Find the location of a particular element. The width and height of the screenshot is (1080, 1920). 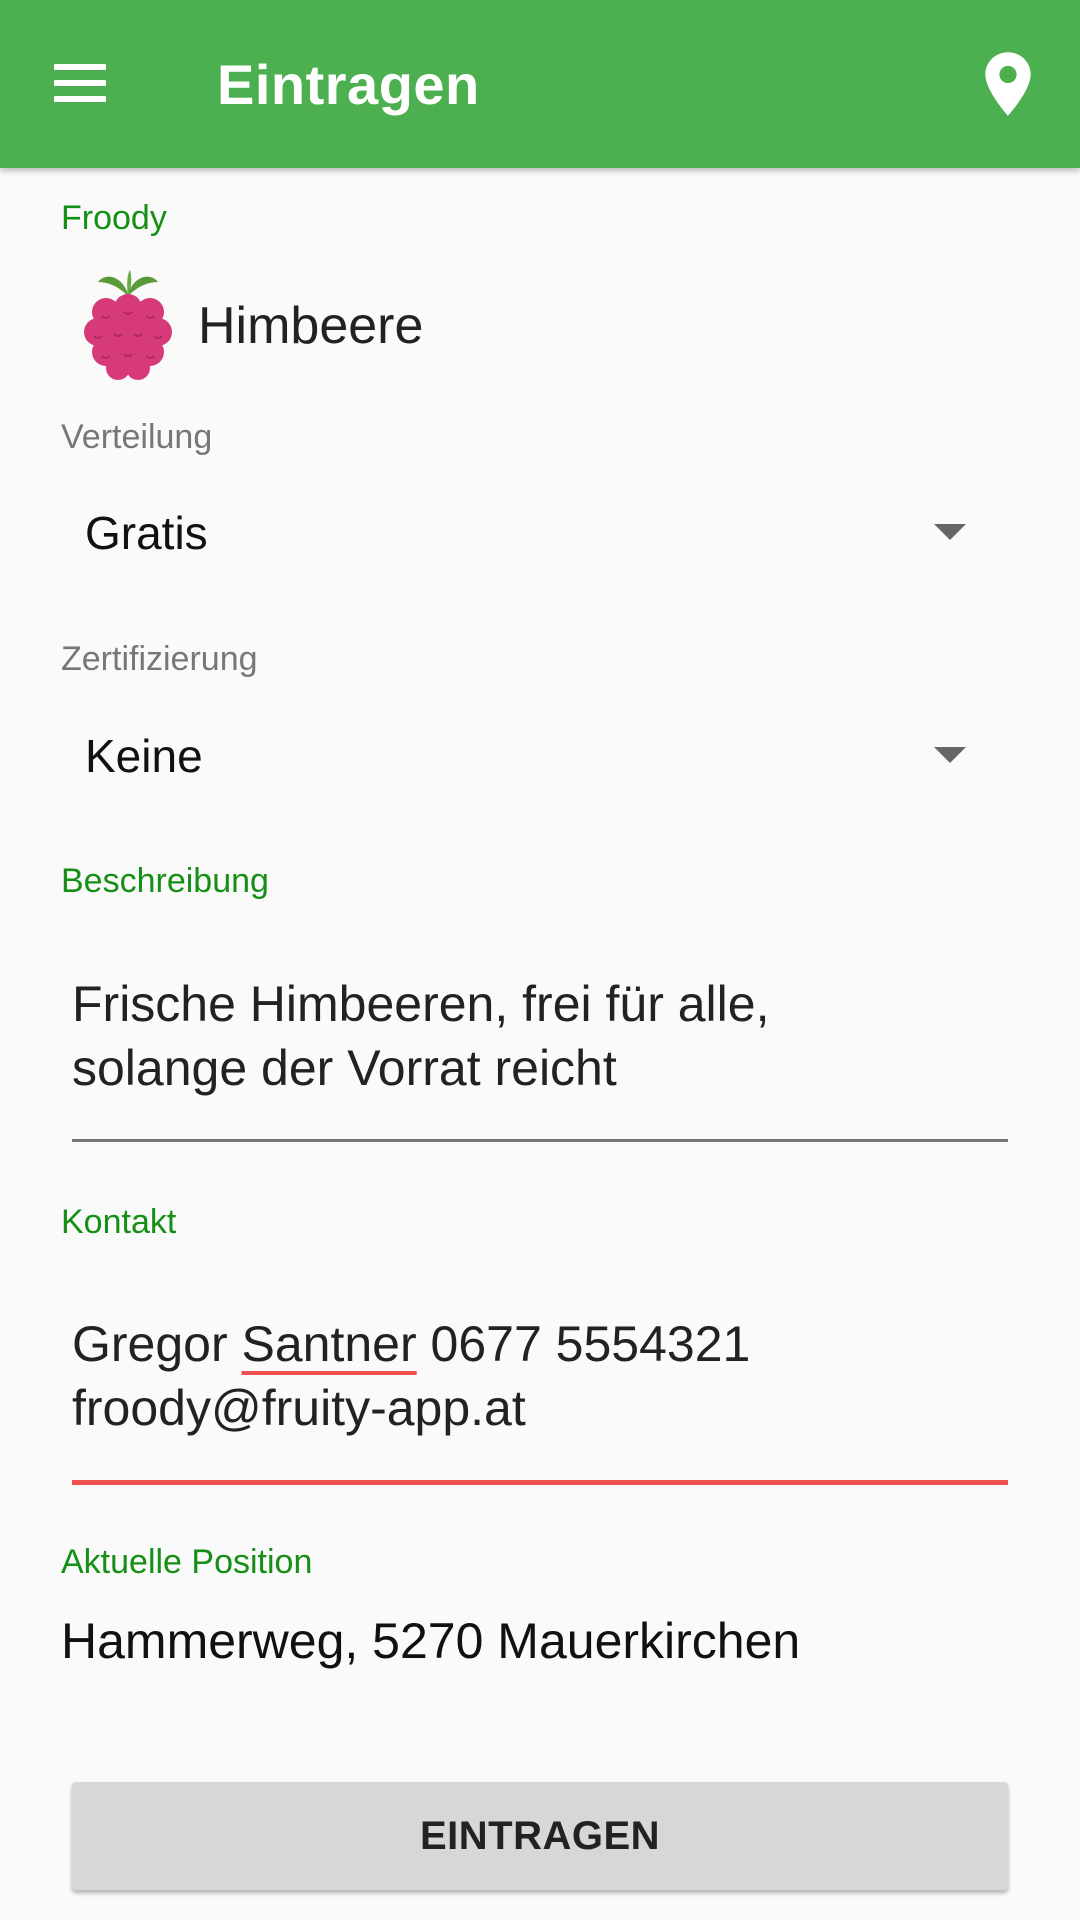

certification-value: Keine is located at coordinates (144, 756).